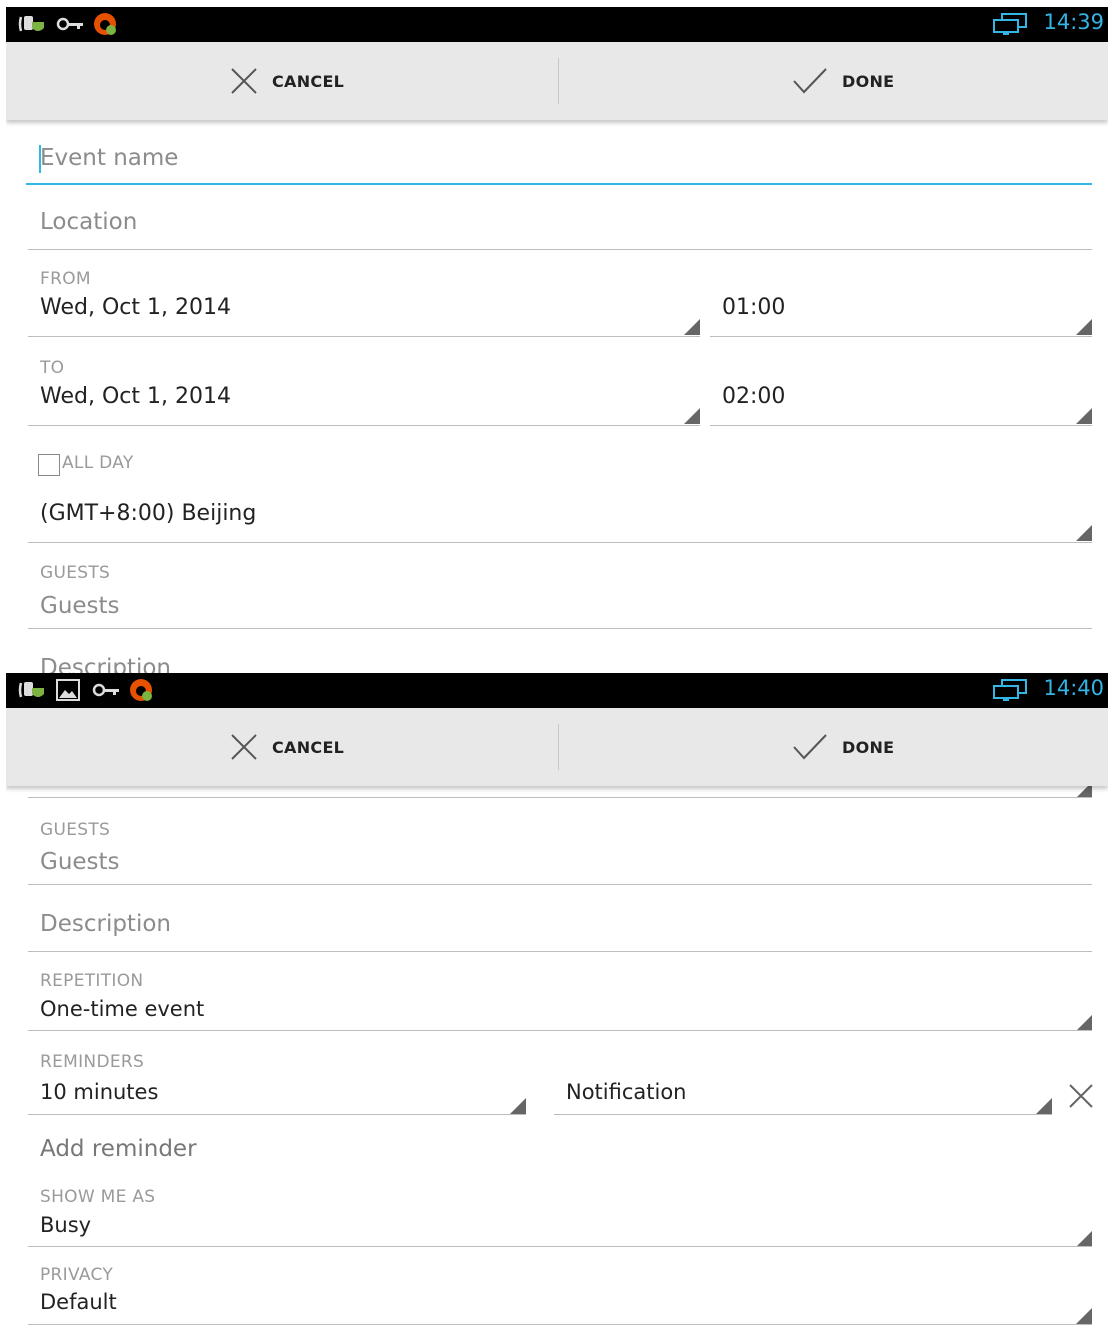  Describe the element at coordinates (109, 158) in the screenshot. I see `event-name-placeholder: Event name` at that location.